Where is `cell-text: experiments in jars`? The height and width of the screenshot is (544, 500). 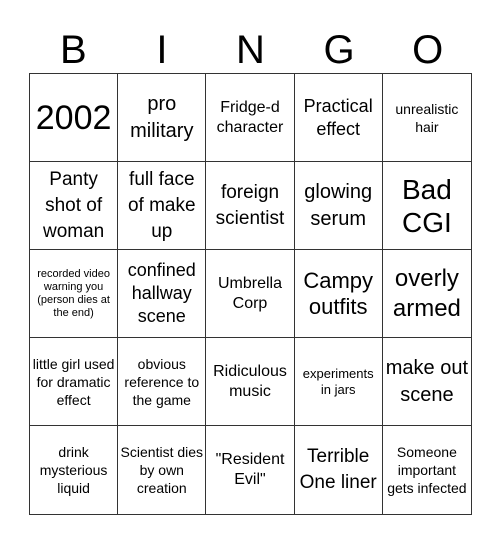 cell-text: experiments in jars is located at coordinates (338, 381).